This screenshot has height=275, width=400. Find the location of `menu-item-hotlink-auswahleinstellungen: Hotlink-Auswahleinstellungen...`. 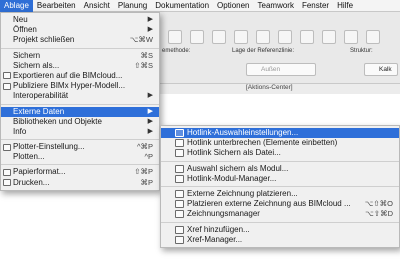

menu-item-hotlink-auswahleinstellungen: Hotlink-Auswahleinstellungen... is located at coordinates (280, 133).